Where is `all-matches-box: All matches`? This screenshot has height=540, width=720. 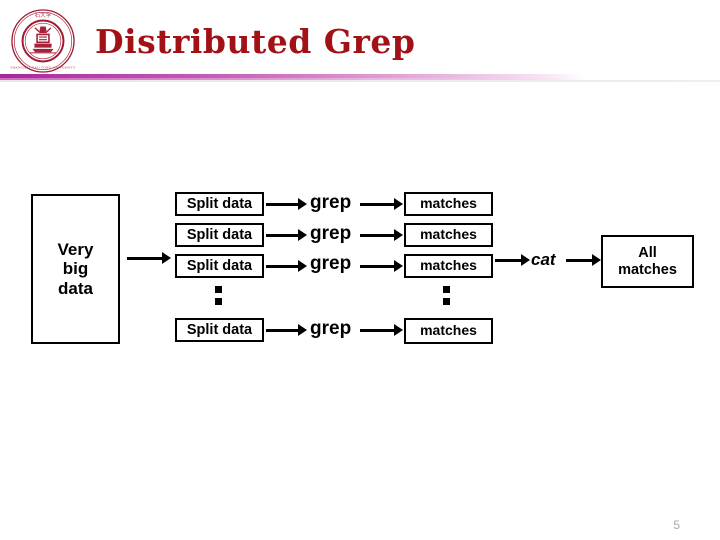
all-matches-box: All matches is located at coordinates (647, 261).